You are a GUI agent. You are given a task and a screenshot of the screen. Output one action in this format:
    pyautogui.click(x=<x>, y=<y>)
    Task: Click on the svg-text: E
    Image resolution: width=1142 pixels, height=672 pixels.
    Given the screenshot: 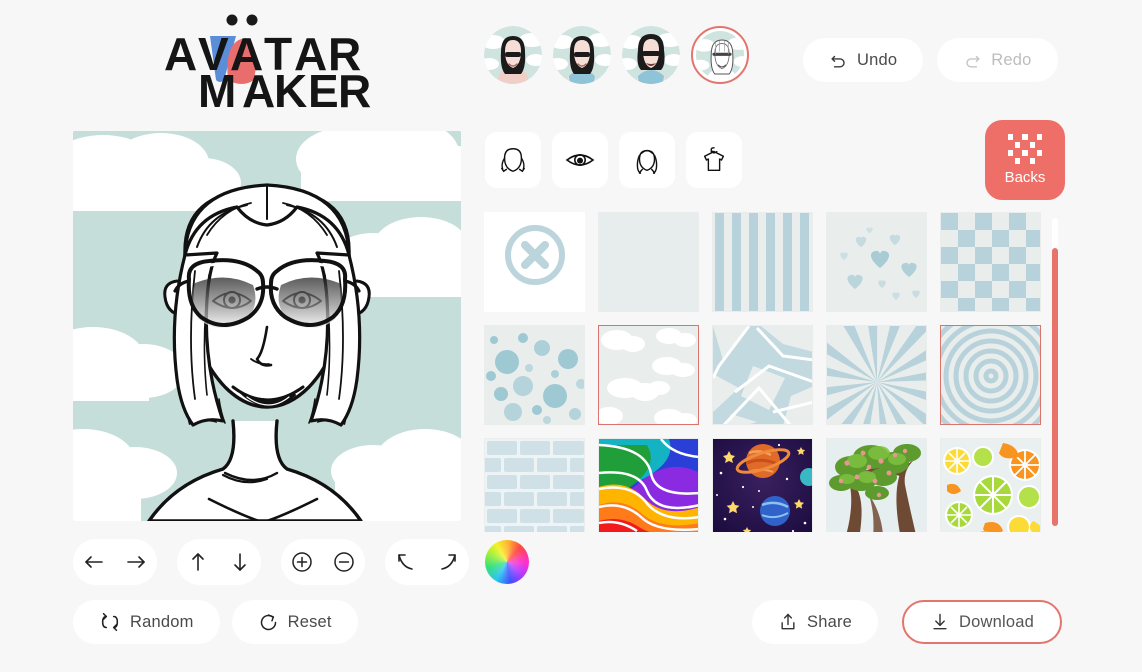 What is the action you would take?
    pyautogui.click(x=324, y=87)
    